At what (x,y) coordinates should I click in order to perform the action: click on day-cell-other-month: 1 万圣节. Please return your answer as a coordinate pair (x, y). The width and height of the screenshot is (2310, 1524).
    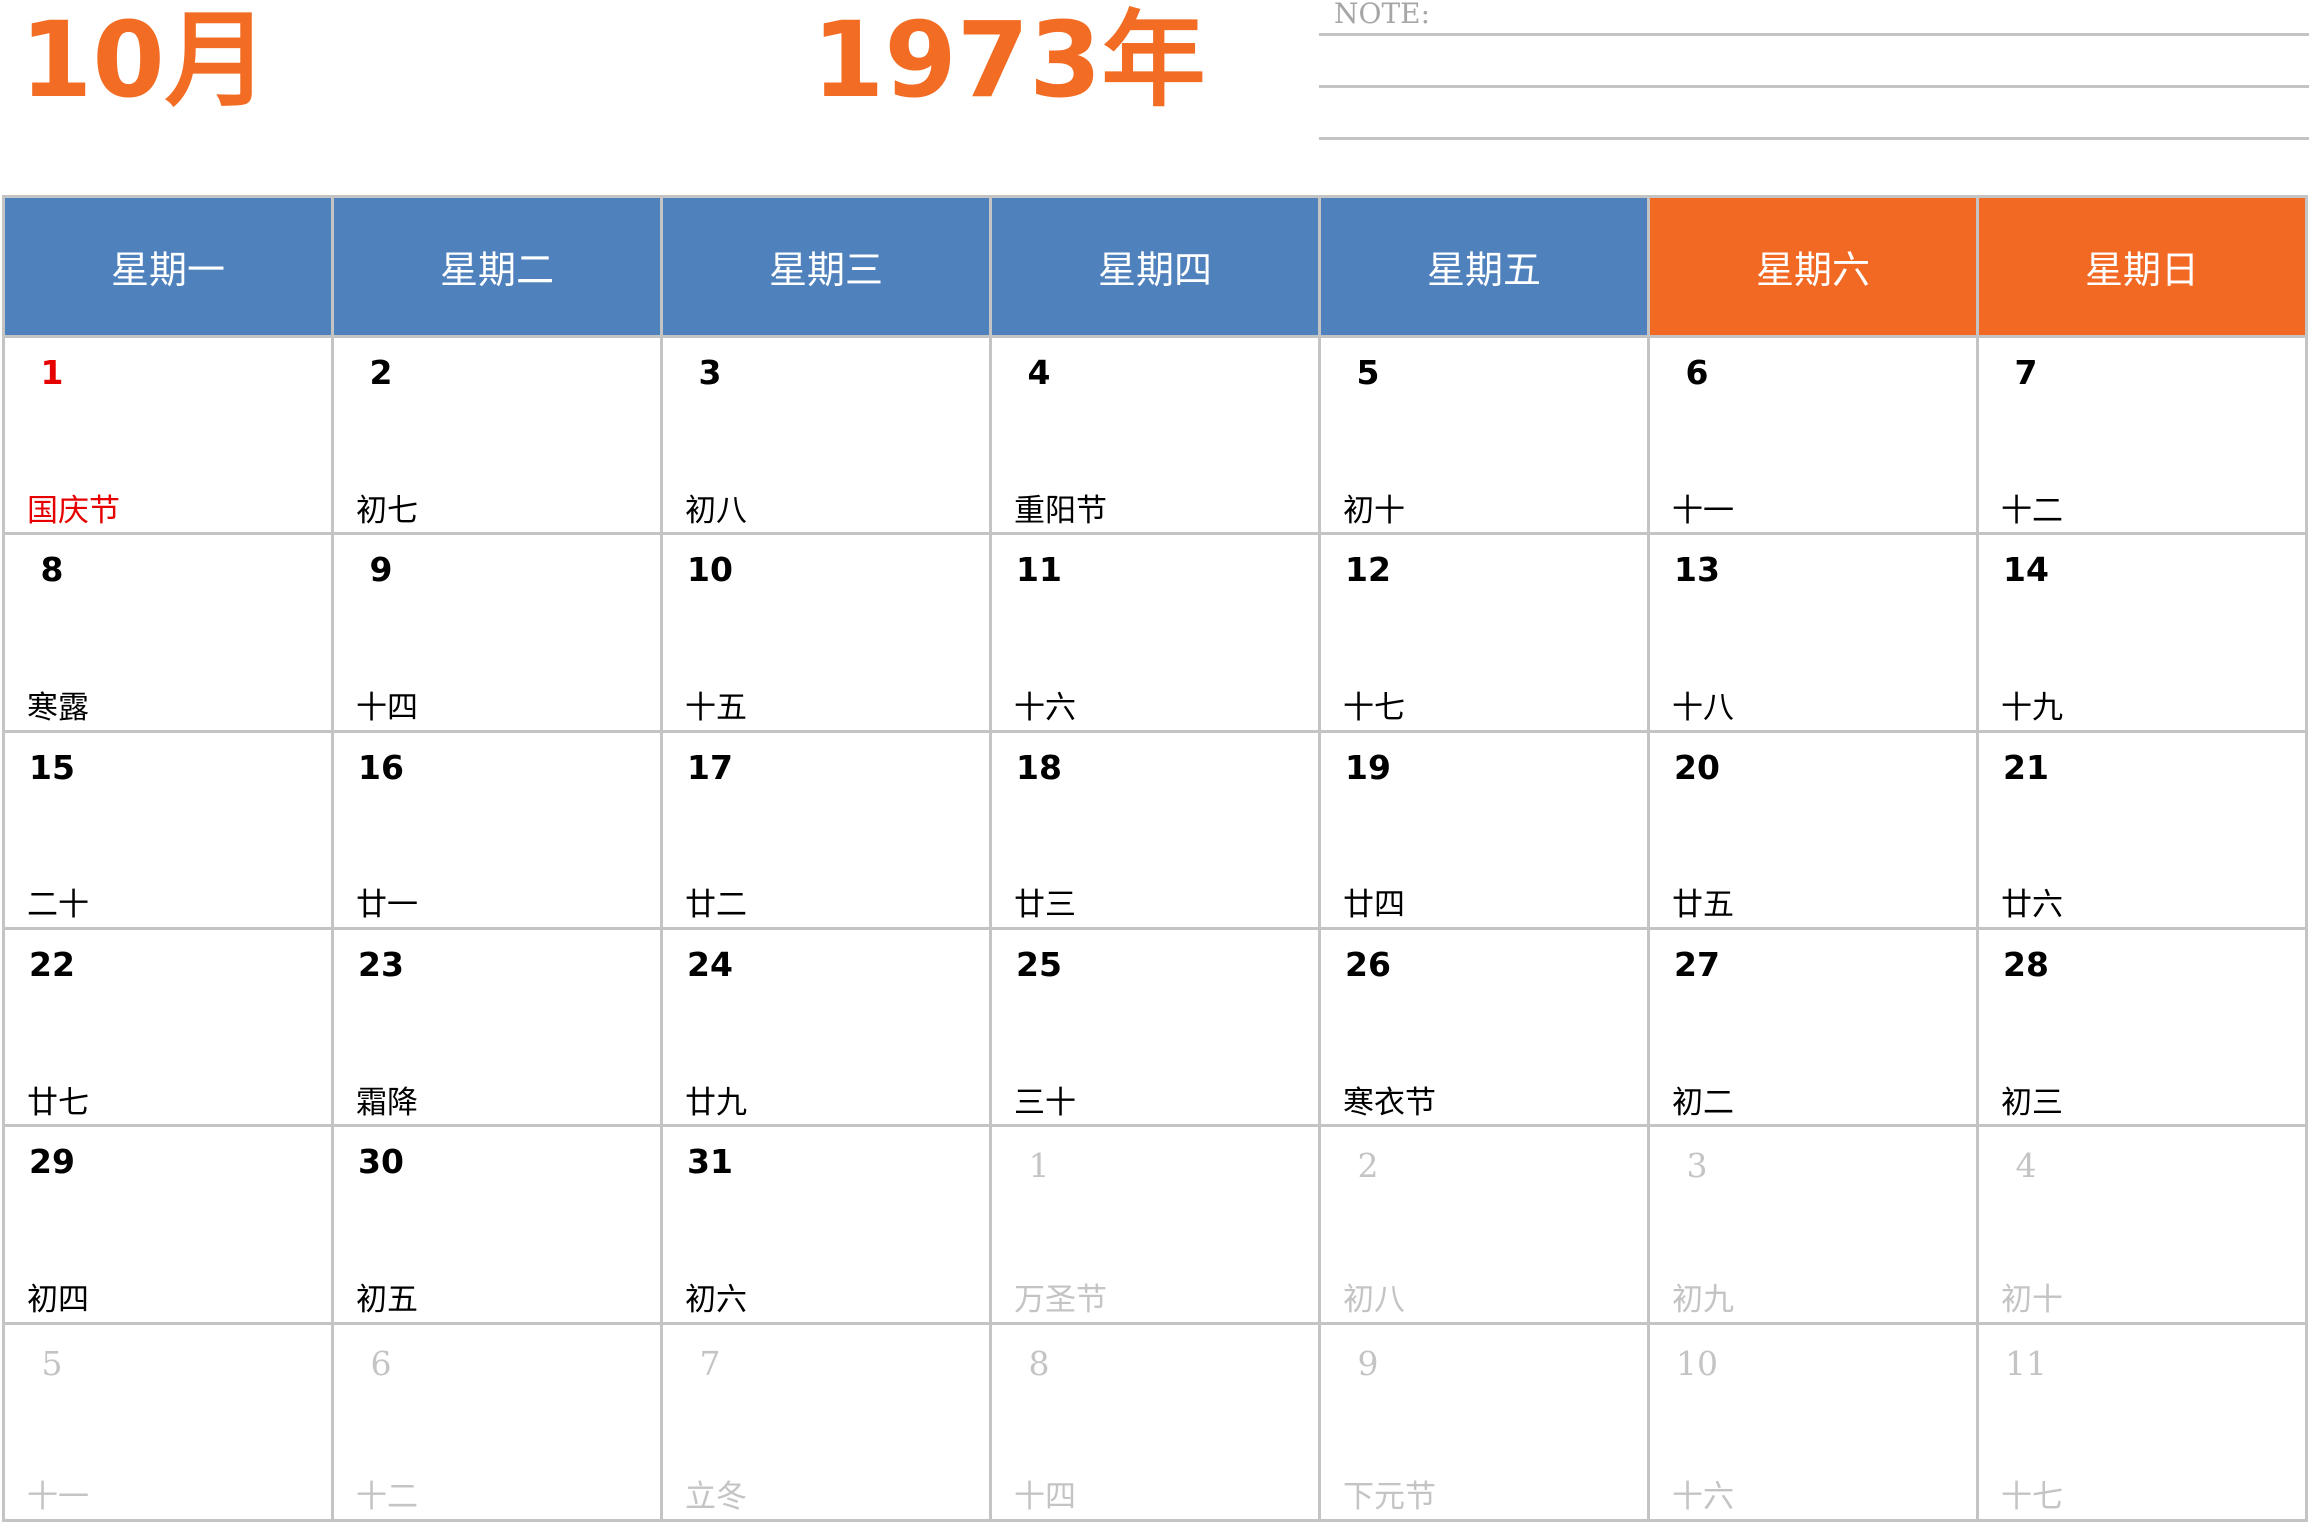
    Looking at the image, I should click on (1156, 1226).